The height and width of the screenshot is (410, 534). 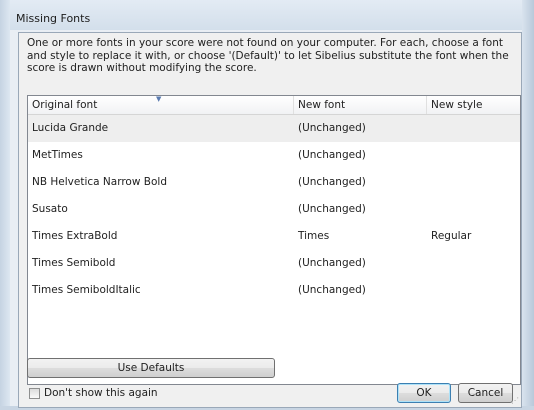 I want to click on sort-arrow-icon: ▼, so click(x=159, y=99).